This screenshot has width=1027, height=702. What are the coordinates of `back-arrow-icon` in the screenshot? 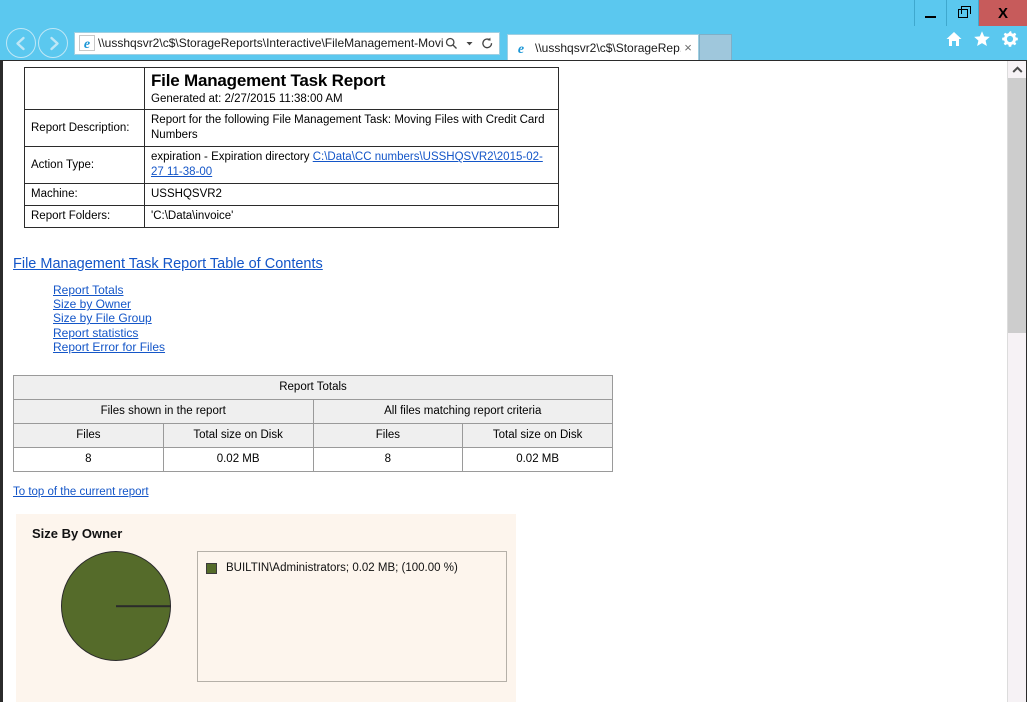 It's located at (20, 43).